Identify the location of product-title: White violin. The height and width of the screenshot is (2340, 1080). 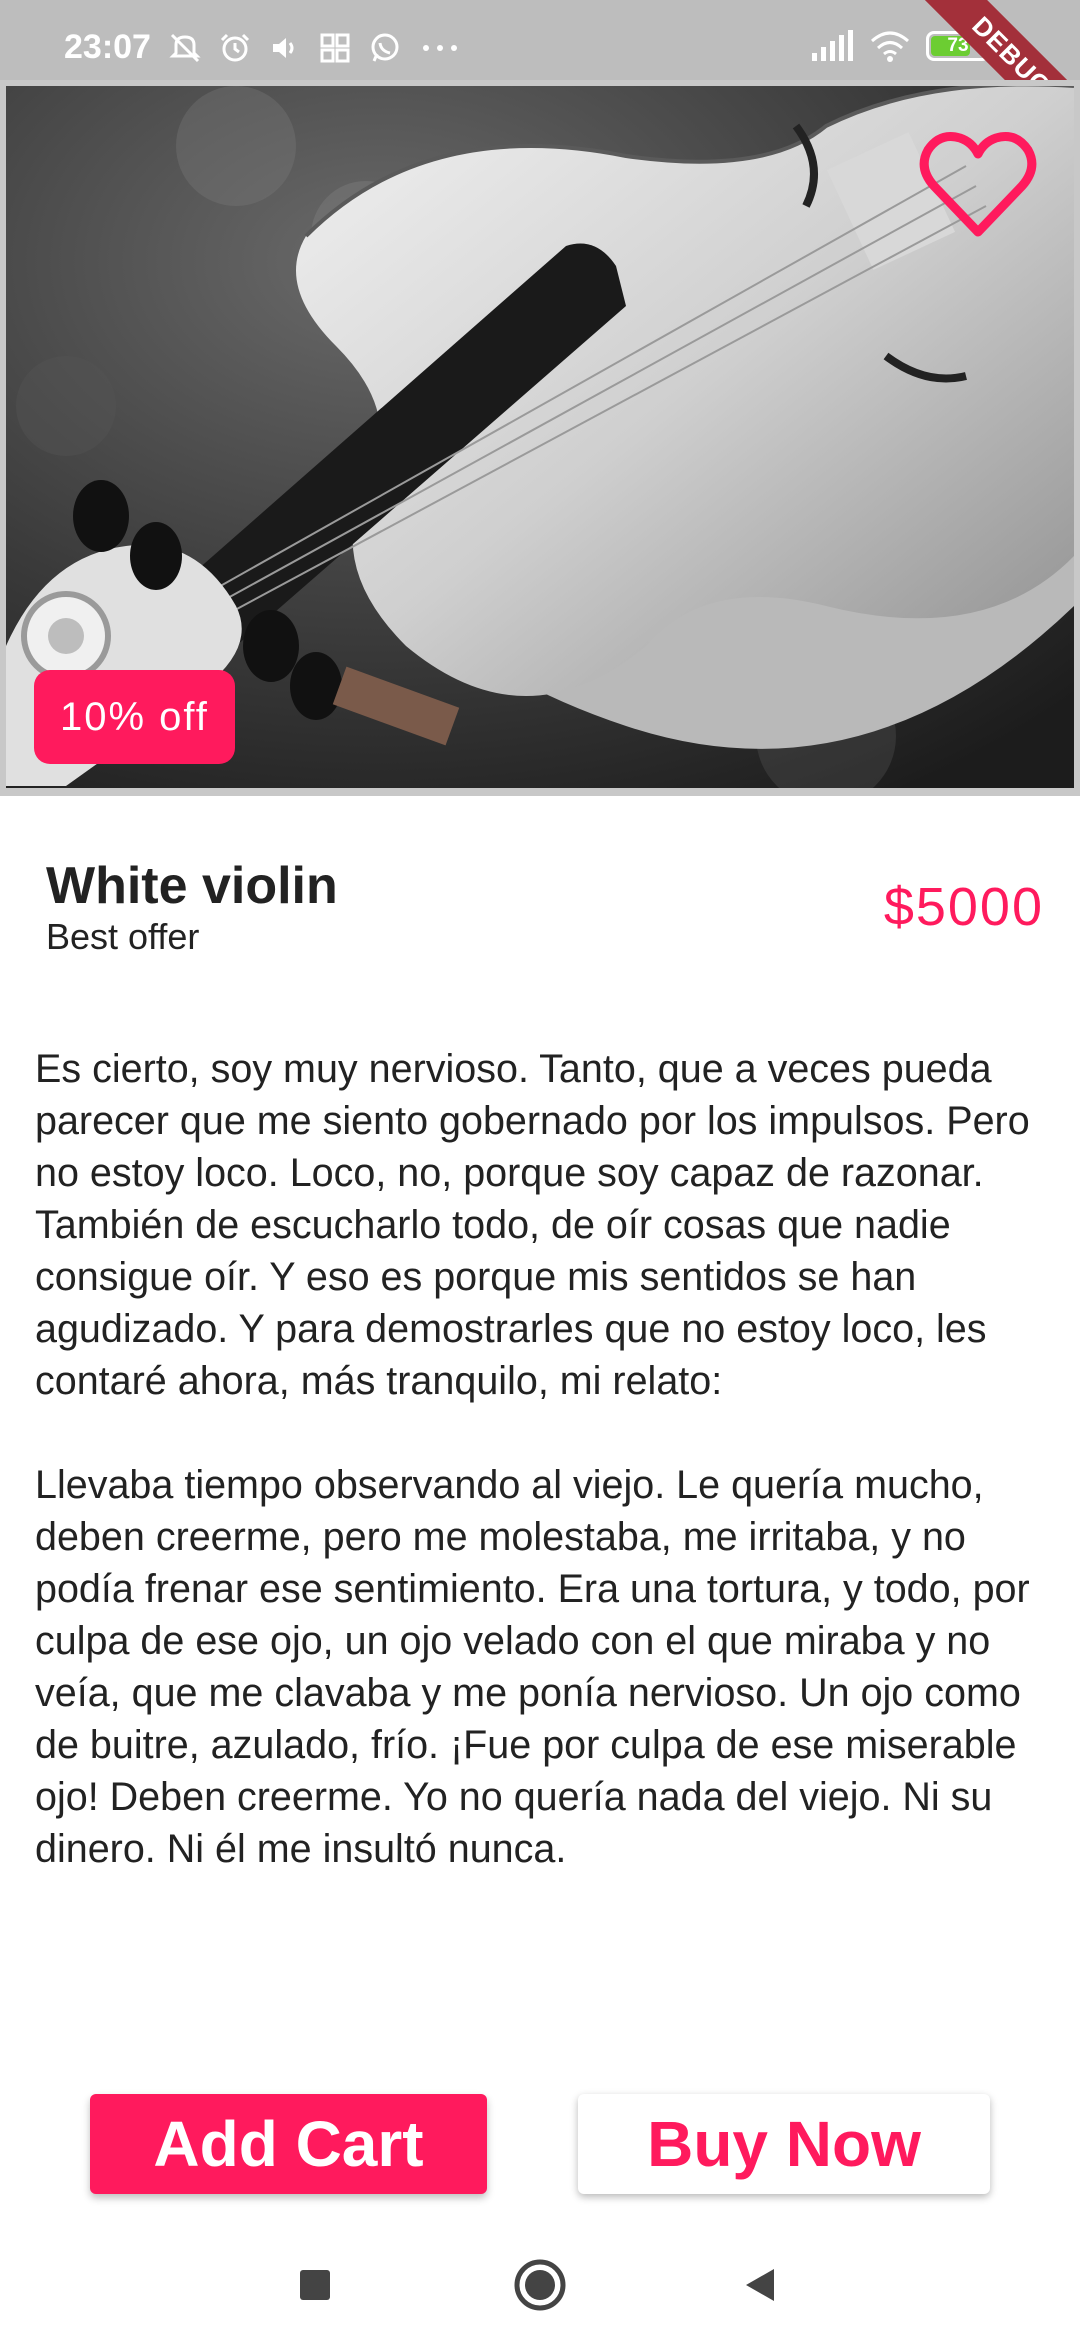
(192, 886).